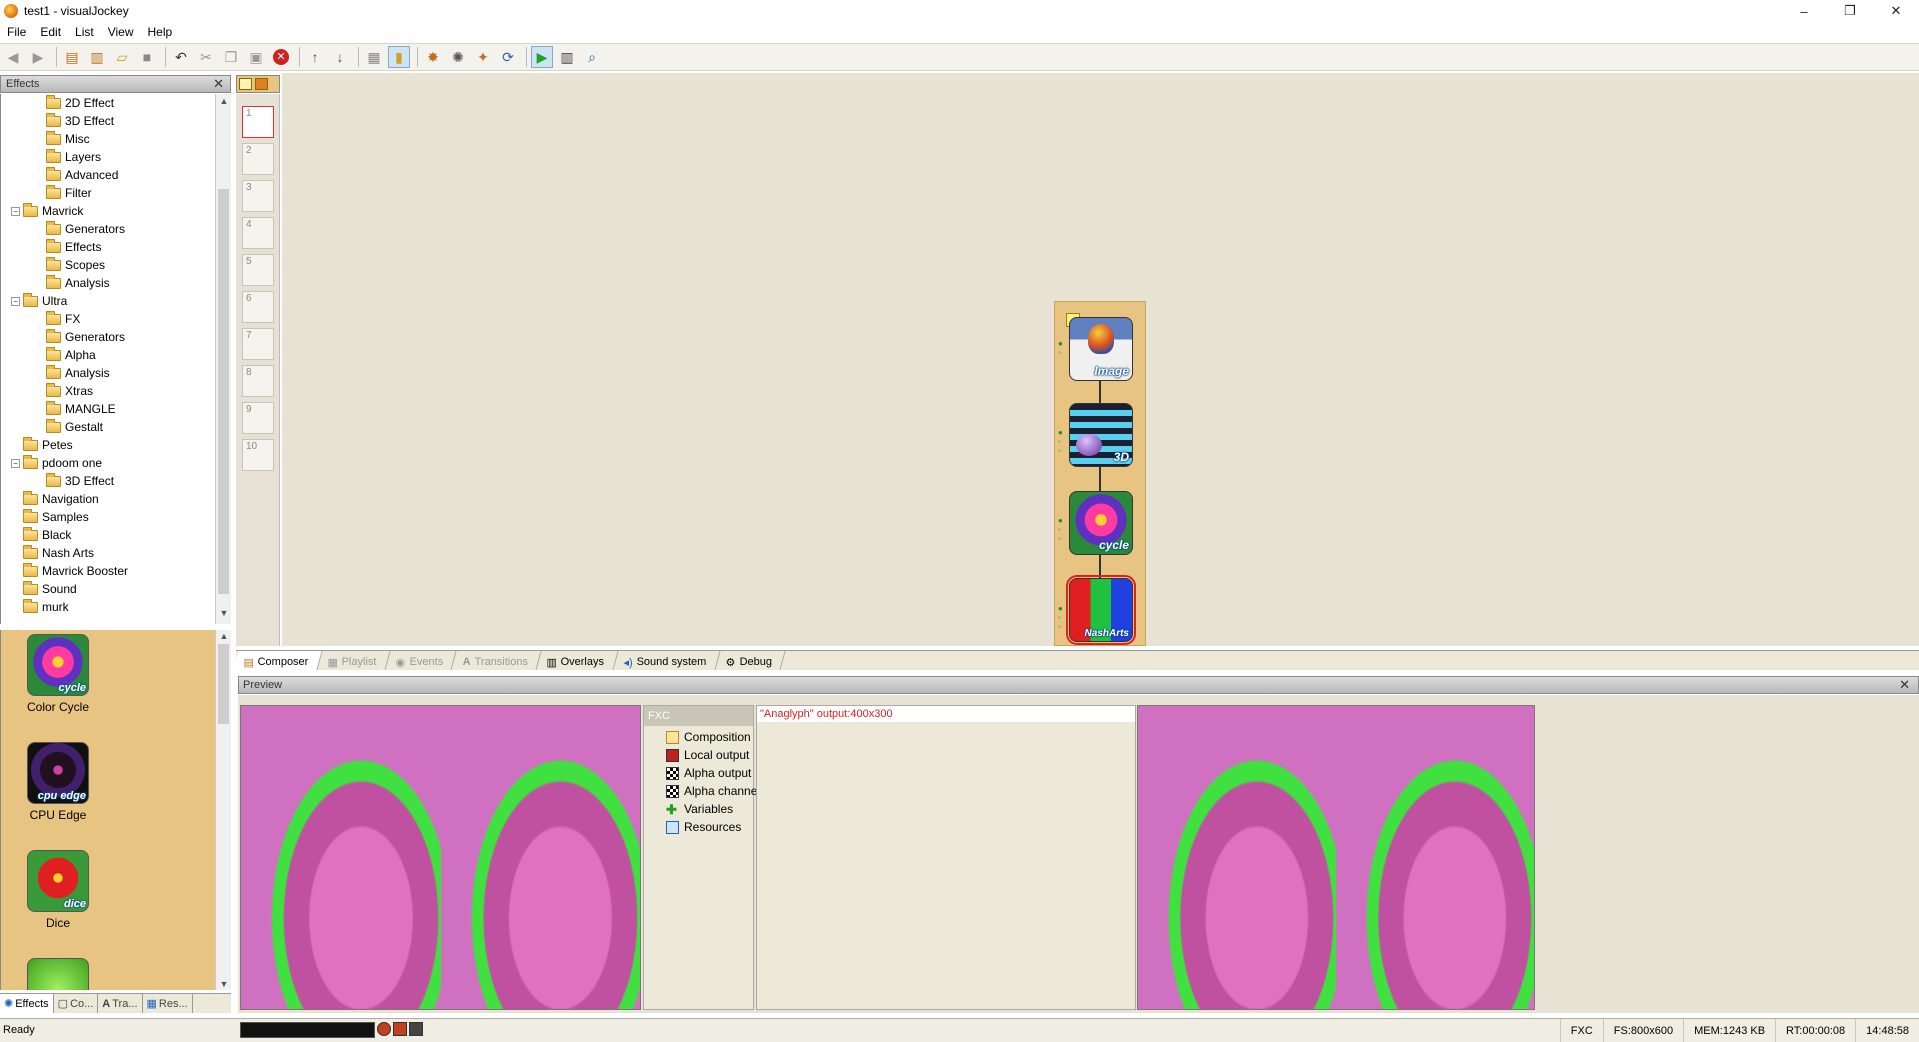  What do you see at coordinates (80, 103) in the screenshot?
I see `tree-item: 2D Effect` at bounding box center [80, 103].